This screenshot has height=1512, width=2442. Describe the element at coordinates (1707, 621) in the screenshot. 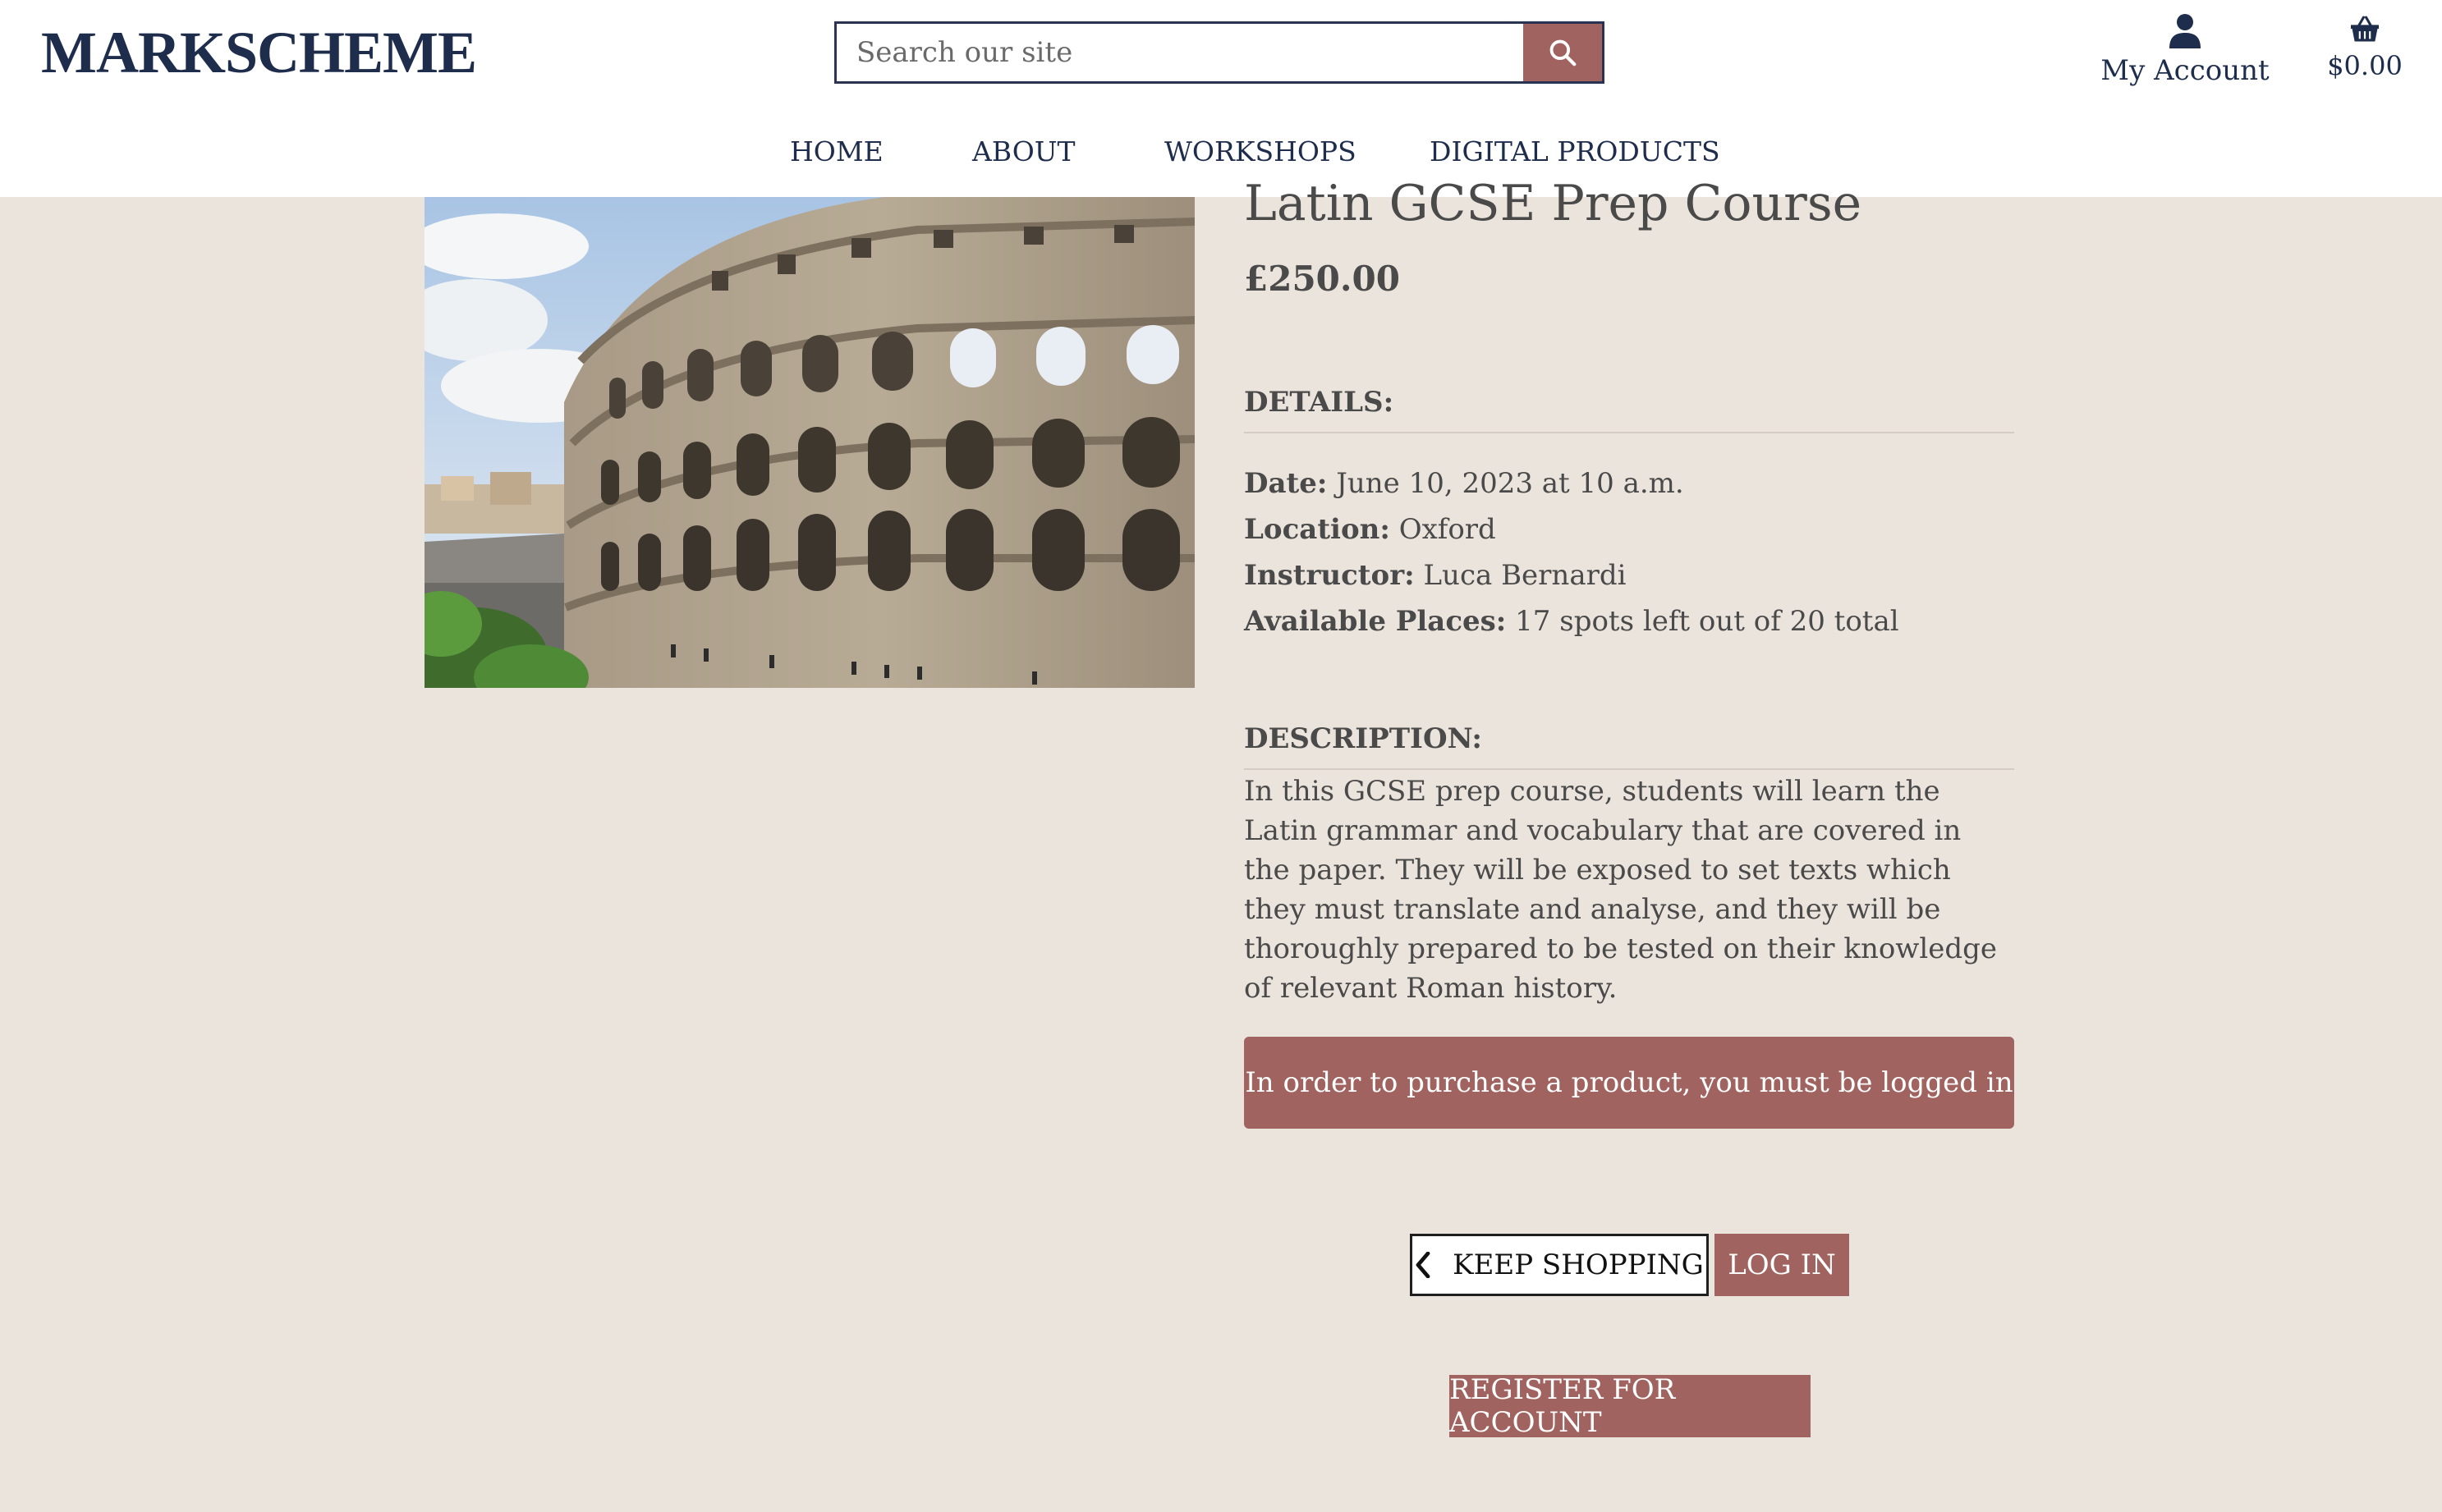

I see `detail-available-places-value: 17 spots left out of 20 total` at that location.